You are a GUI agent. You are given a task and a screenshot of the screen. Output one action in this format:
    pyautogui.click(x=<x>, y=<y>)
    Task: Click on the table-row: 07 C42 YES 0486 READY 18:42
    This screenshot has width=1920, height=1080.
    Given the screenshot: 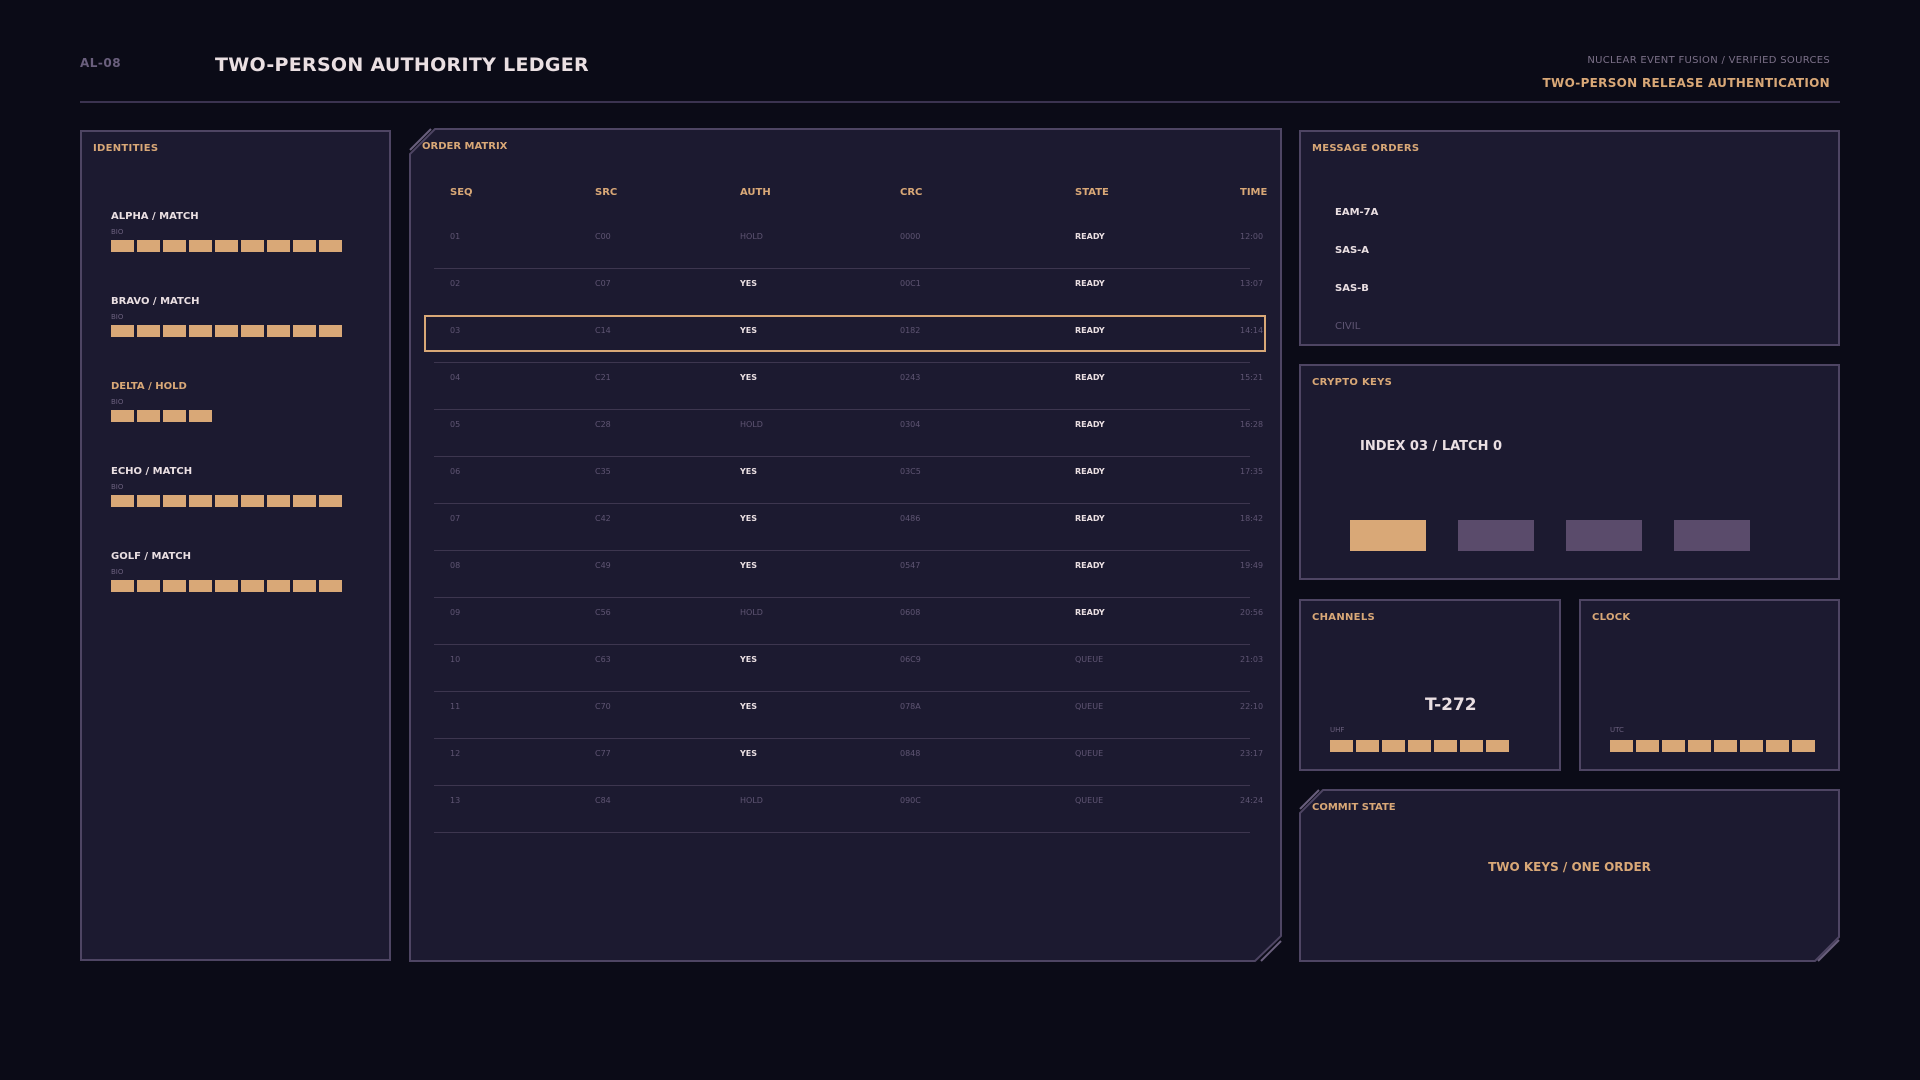 What is the action you would take?
    pyautogui.click(x=848, y=527)
    